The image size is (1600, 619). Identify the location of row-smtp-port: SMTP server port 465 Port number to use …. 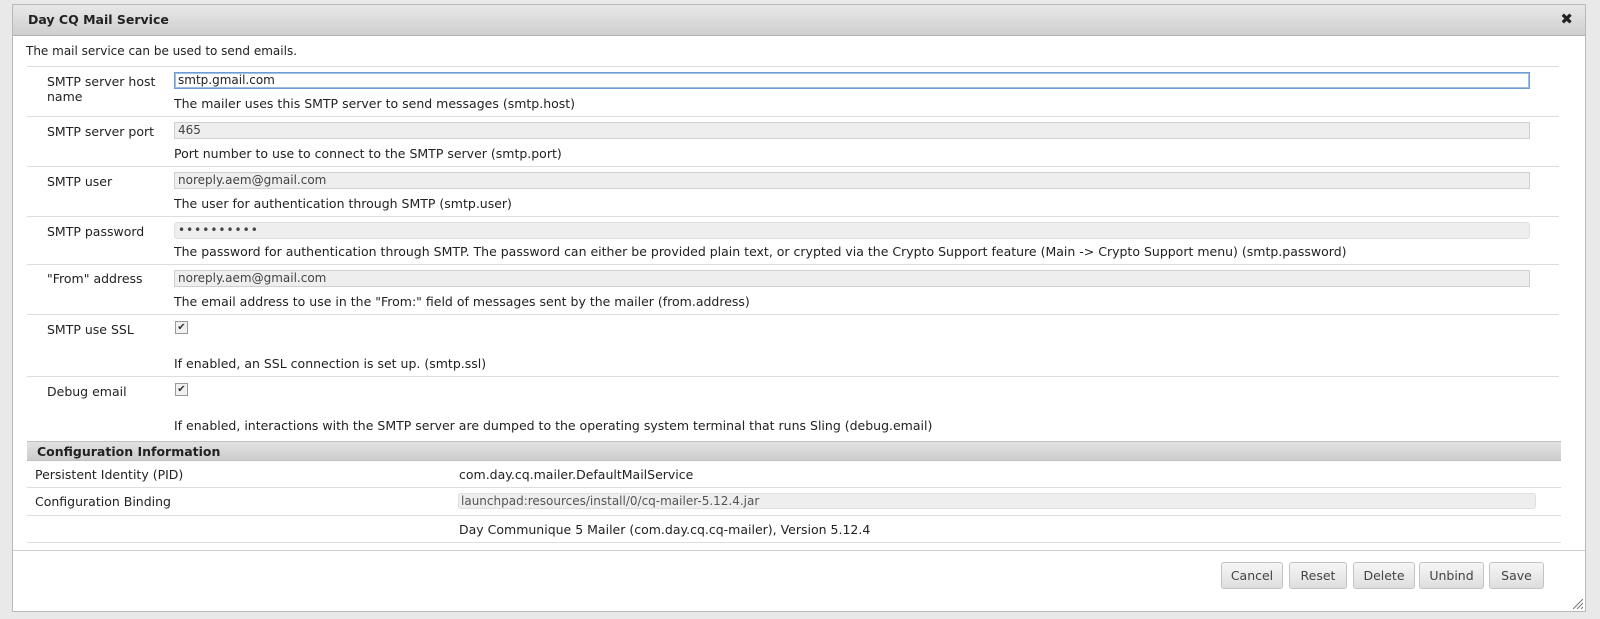
(793, 142).